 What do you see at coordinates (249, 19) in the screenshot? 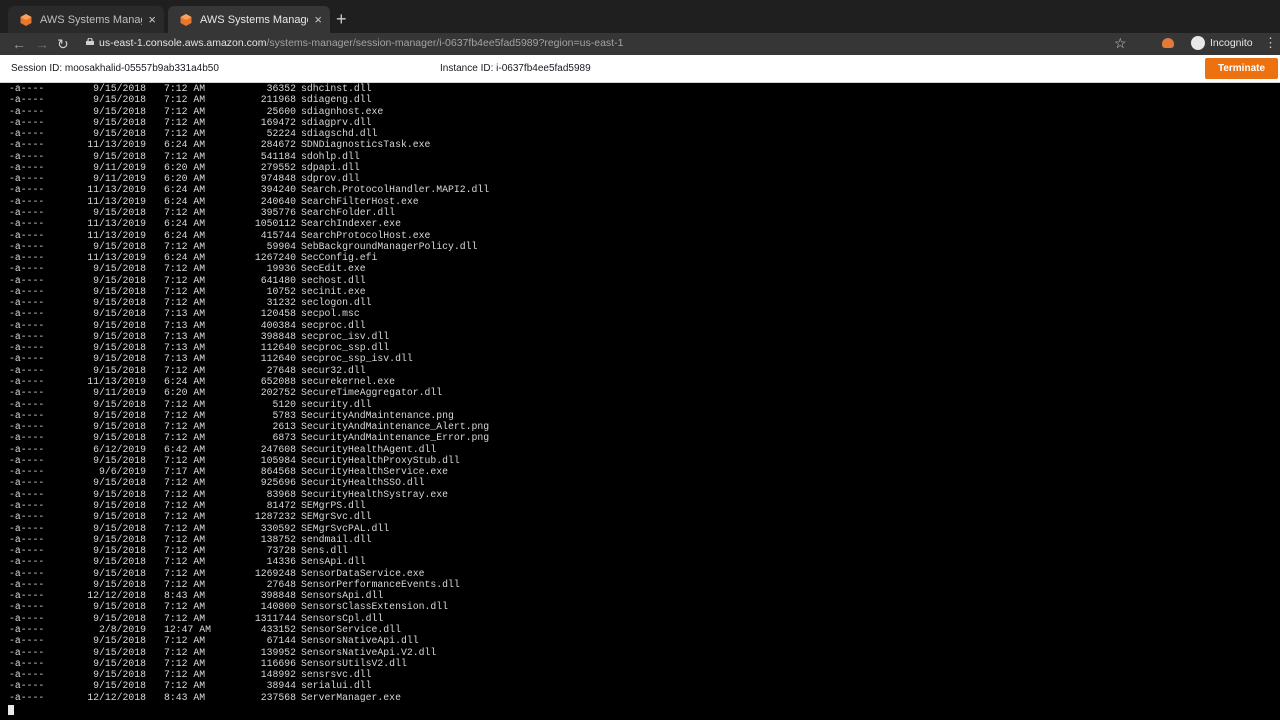
I see `browser-tab-active: AWS Systems Manager - Sessi ×` at bounding box center [249, 19].